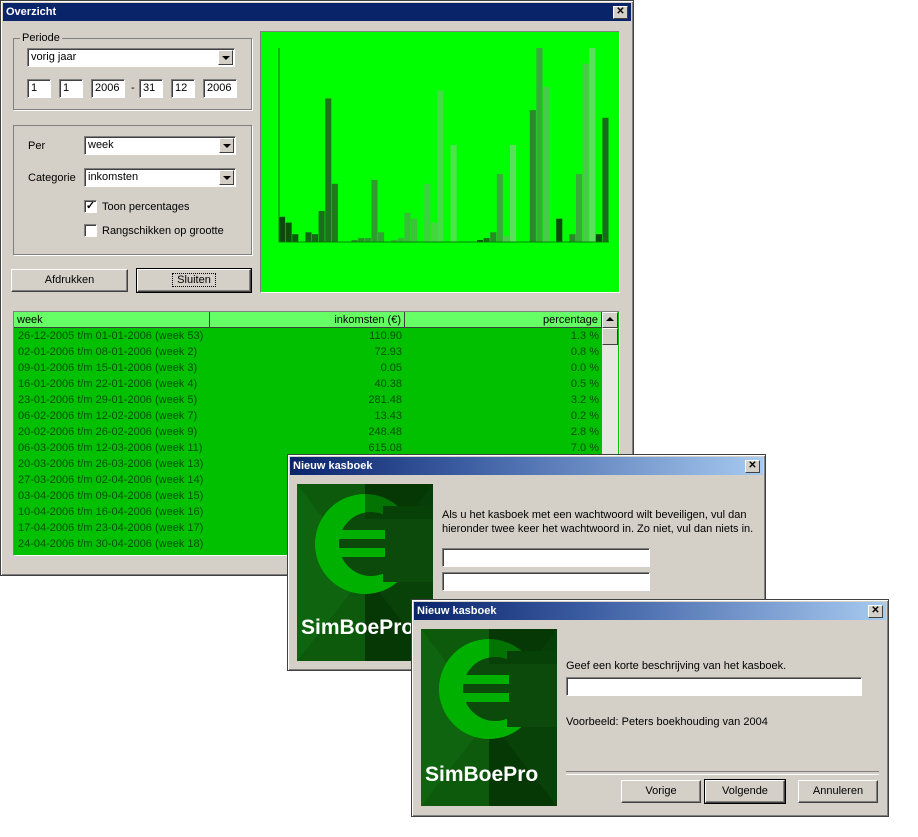  What do you see at coordinates (220, 88) in the screenshot?
I see `to-year-input: 2006` at bounding box center [220, 88].